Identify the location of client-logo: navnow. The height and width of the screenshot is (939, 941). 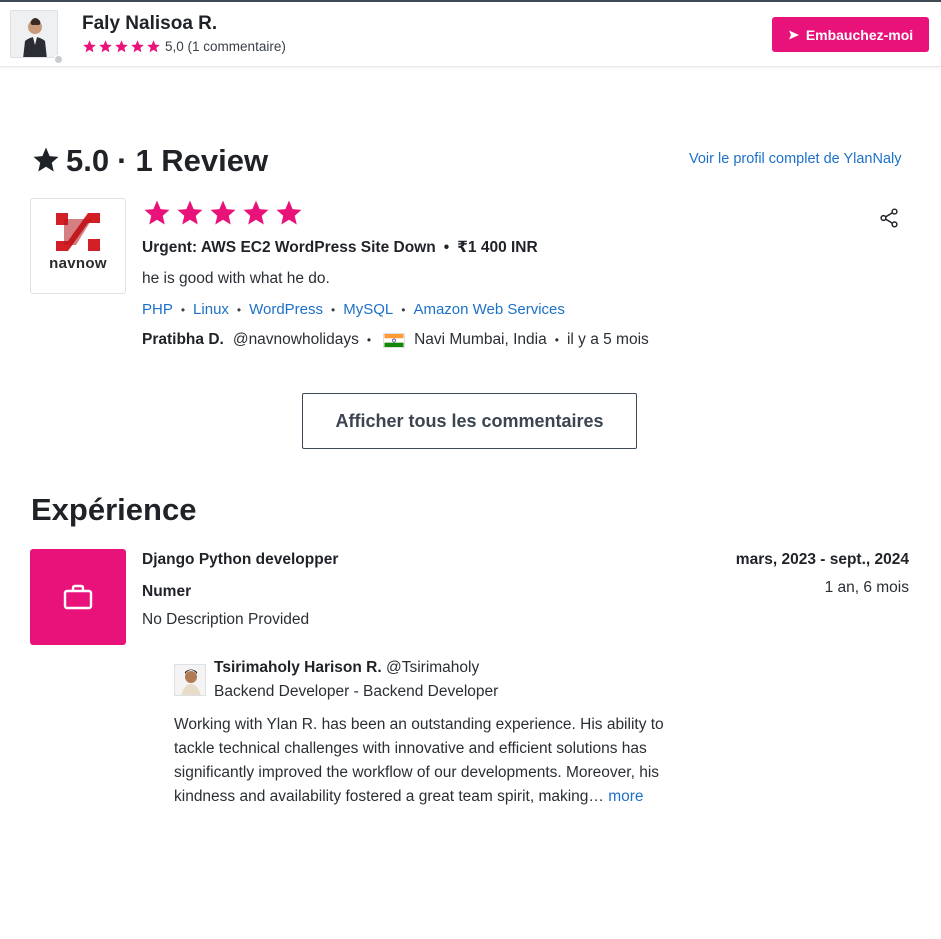
(78, 246).